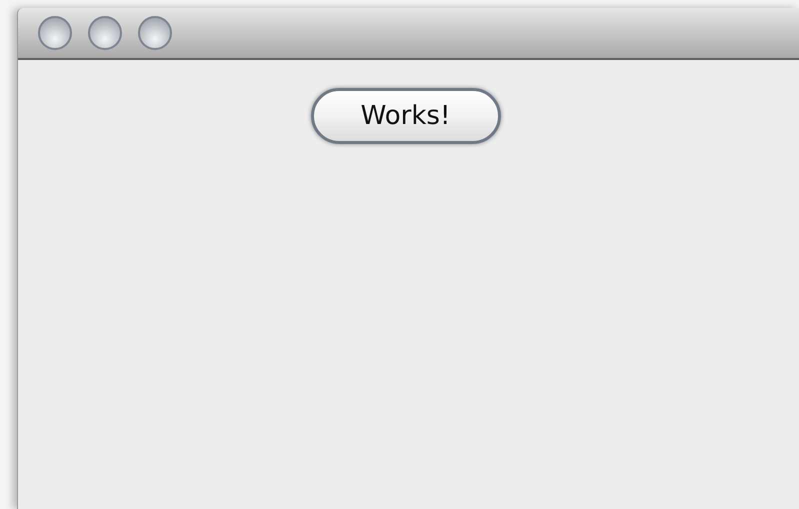 This screenshot has height=509, width=799. What do you see at coordinates (55, 33) in the screenshot?
I see `close-button` at bounding box center [55, 33].